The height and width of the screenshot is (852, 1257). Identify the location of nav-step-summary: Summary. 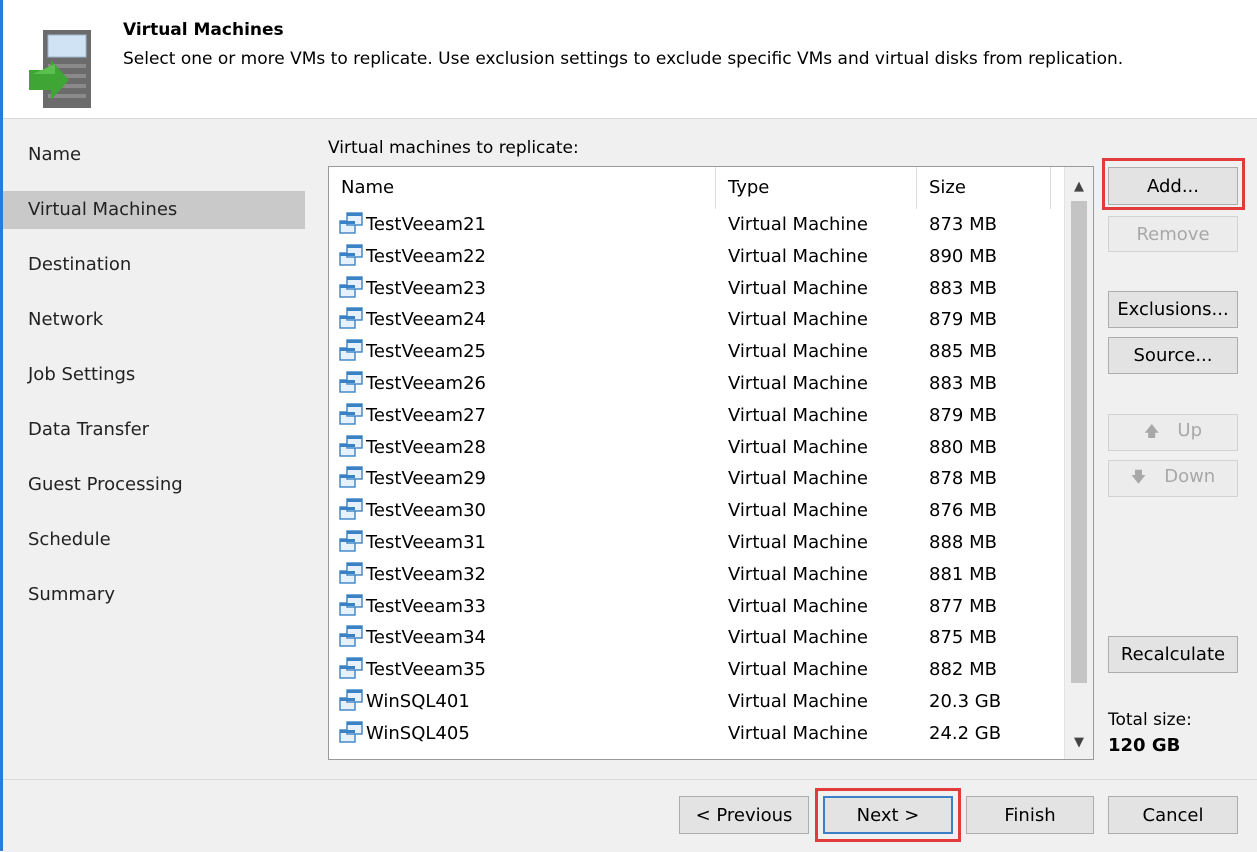
(154, 594).